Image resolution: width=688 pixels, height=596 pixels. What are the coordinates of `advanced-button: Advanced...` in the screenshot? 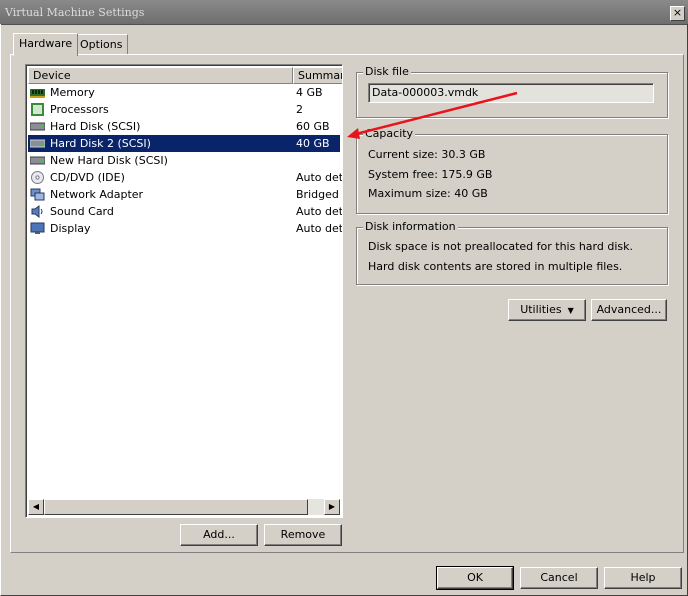 It's located at (629, 310).